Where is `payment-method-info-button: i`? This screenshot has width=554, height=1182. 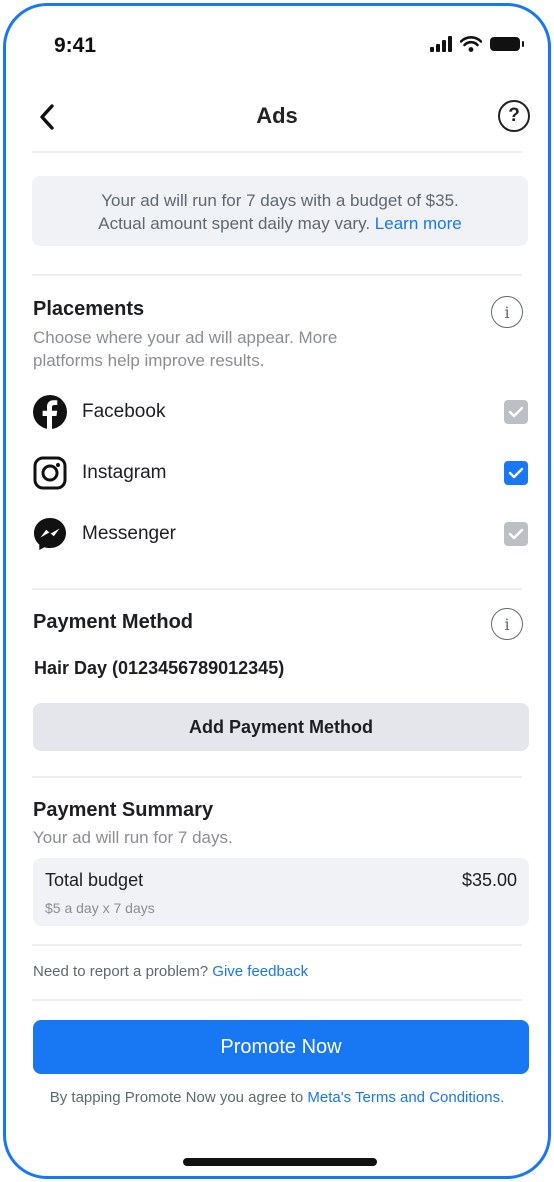
payment-method-info-button: i is located at coordinates (507, 624).